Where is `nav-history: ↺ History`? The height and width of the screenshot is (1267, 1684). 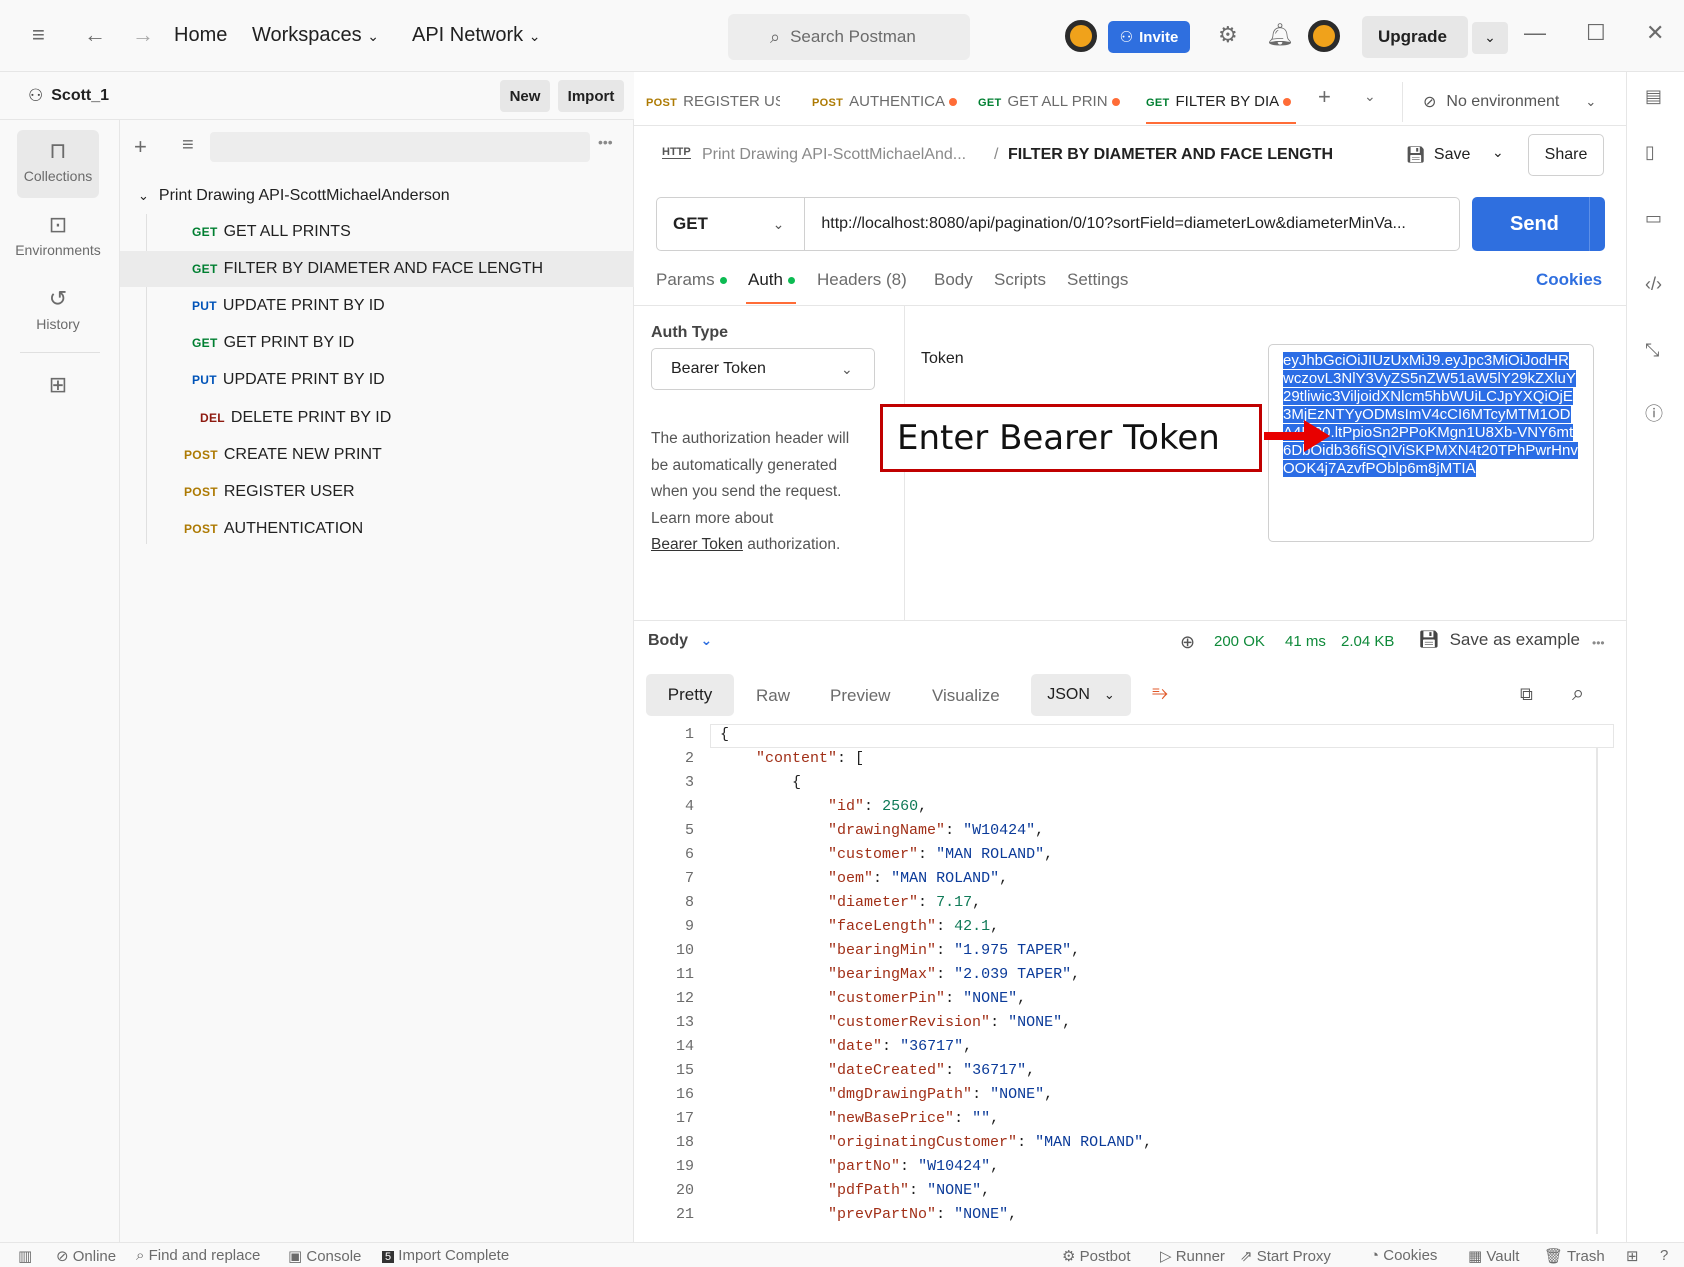
nav-history: ↺ History is located at coordinates (58, 309).